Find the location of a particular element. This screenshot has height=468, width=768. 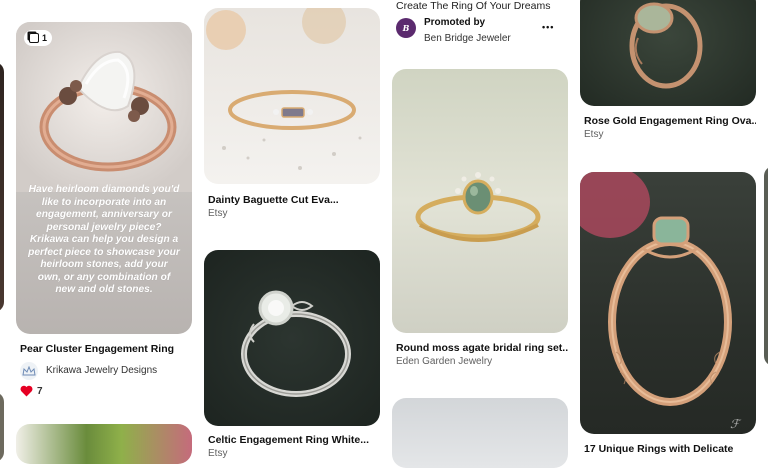

creator-name: Krikawa Jewelry Designs is located at coordinates (101, 370).